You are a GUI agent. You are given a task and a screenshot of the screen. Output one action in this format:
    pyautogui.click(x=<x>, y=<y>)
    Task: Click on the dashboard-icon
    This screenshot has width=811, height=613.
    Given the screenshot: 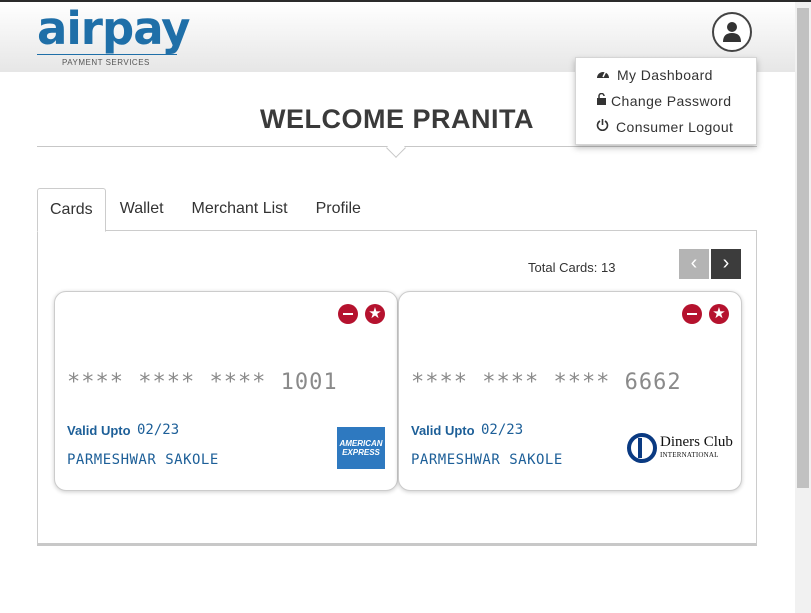 What is the action you would take?
    pyautogui.click(x=604, y=75)
    